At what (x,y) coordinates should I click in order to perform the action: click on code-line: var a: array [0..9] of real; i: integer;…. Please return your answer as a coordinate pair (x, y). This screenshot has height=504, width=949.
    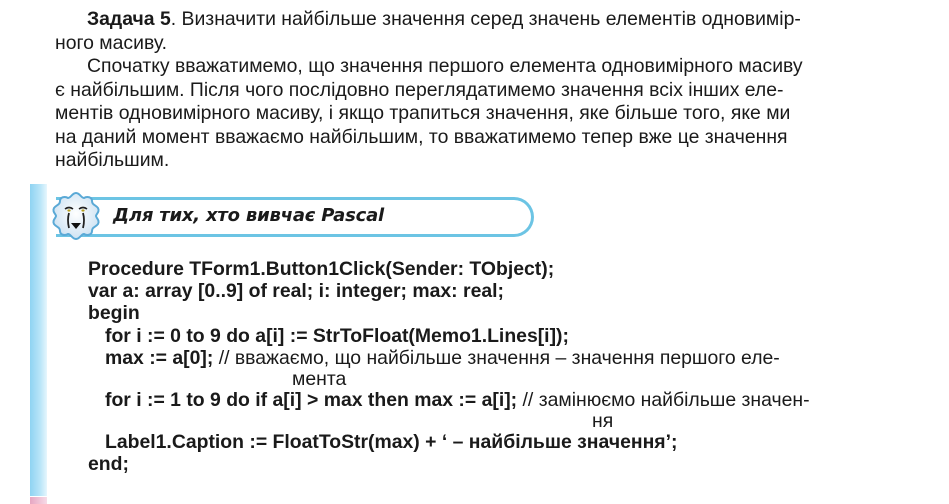
    Looking at the image, I should click on (296, 291).